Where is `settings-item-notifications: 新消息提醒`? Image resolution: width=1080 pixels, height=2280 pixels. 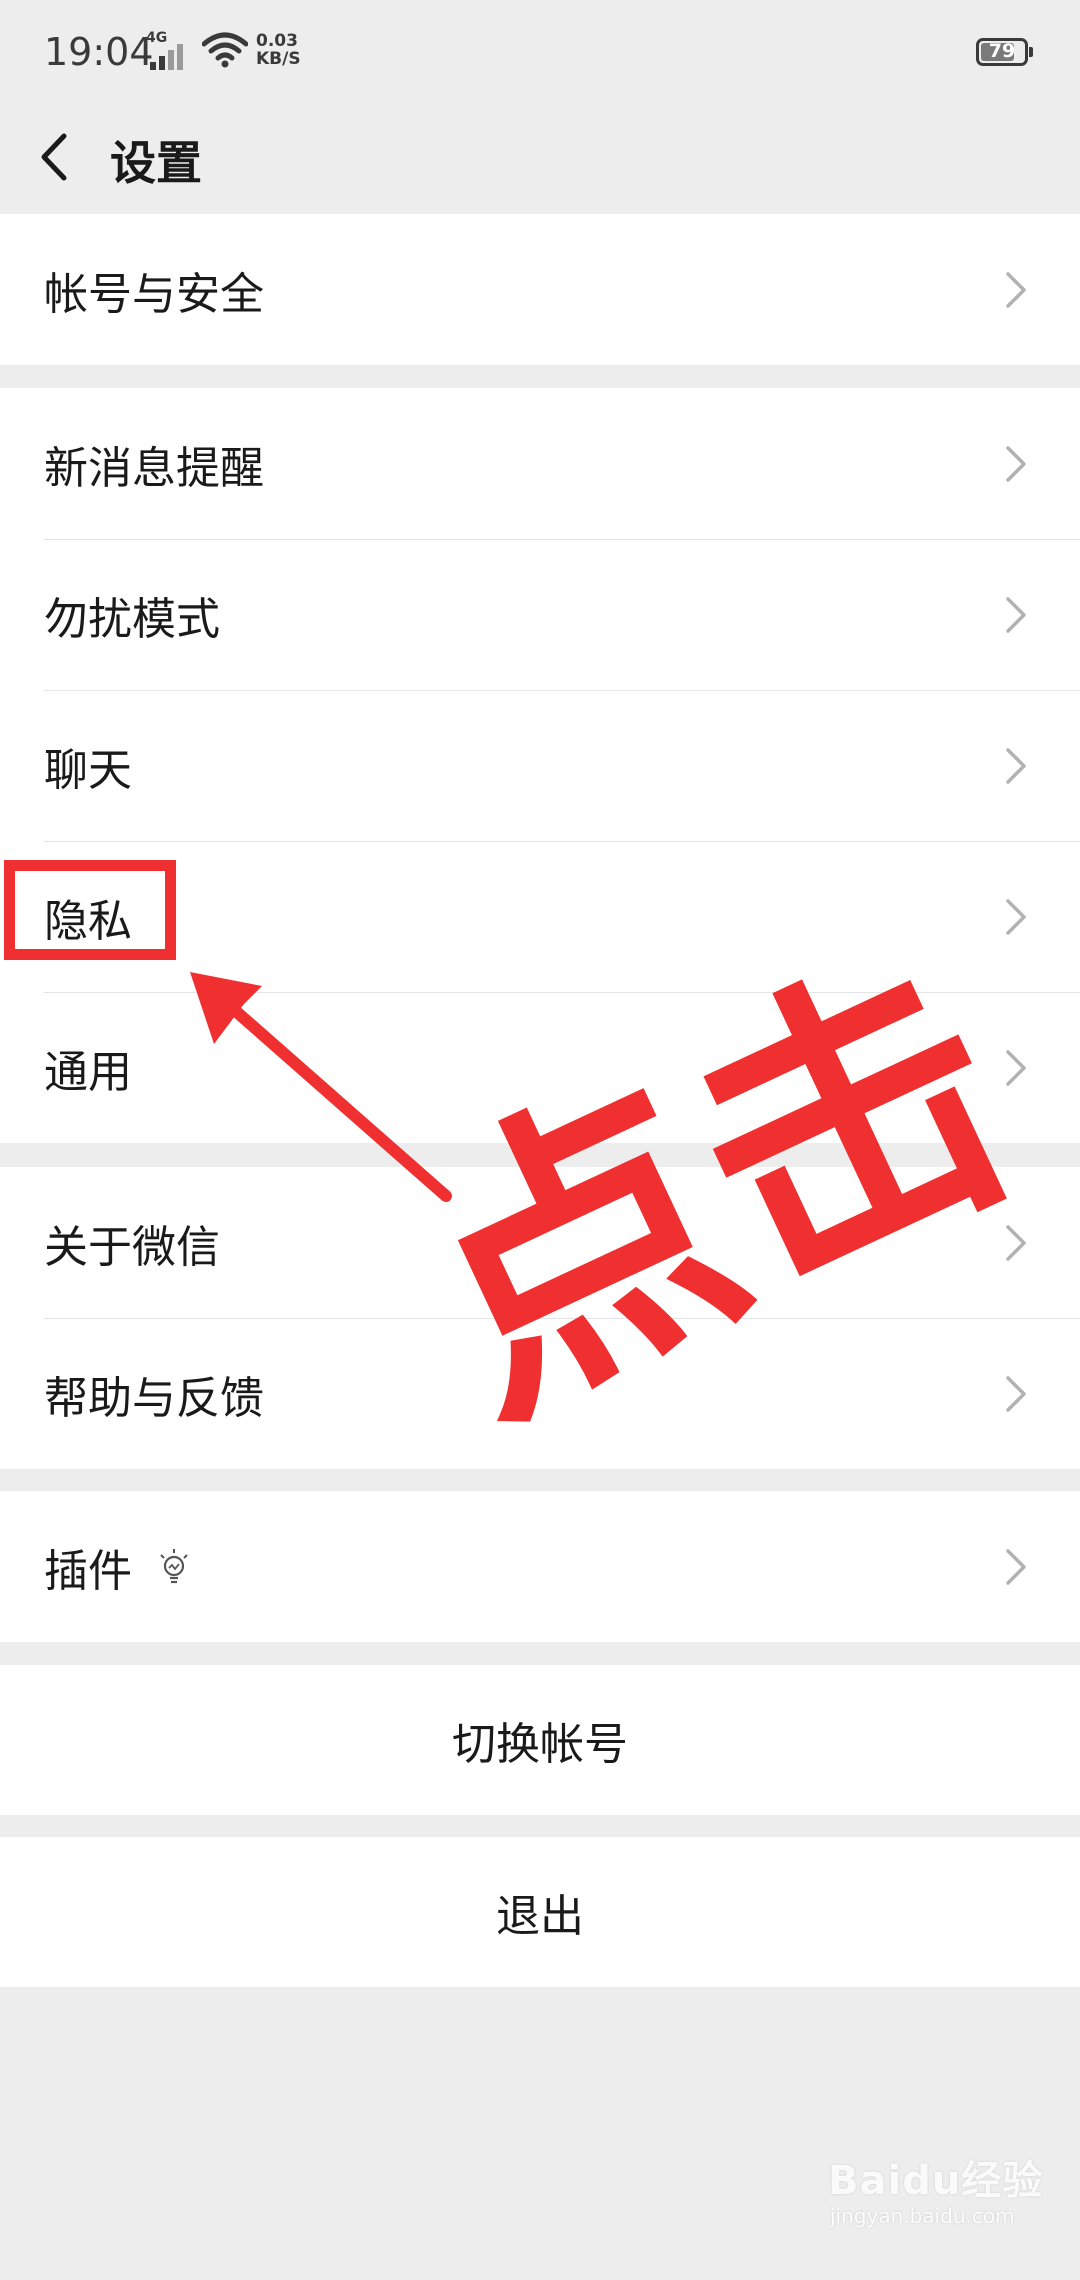 settings-item-notifications: 新消息提醒 is located at coordinates (540, 463).